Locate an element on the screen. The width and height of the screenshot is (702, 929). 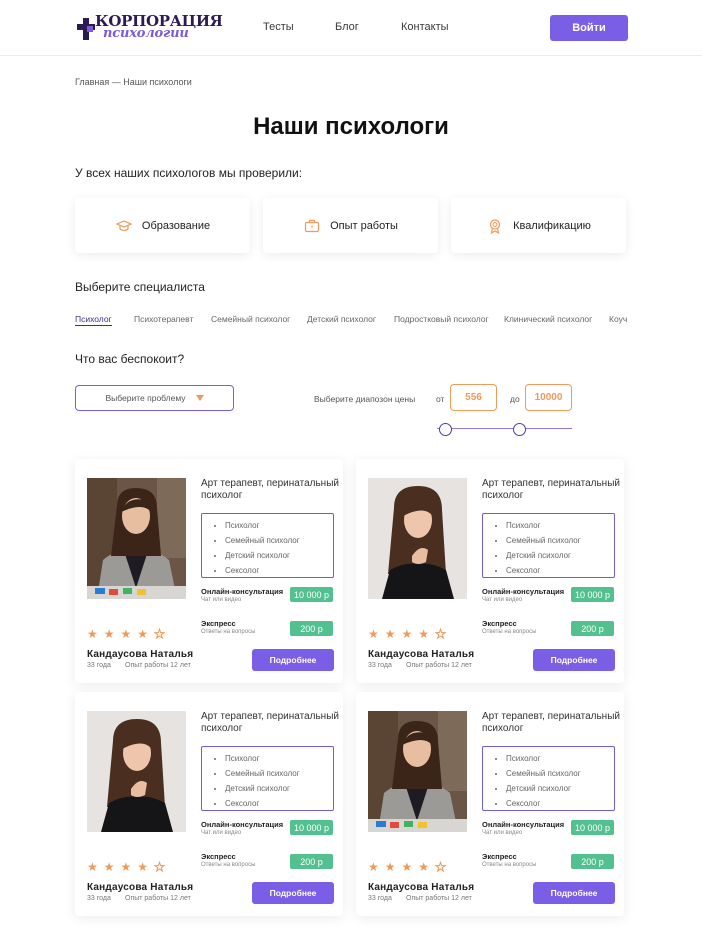
price-from-input: 556 is located at coordinates (473, 397).